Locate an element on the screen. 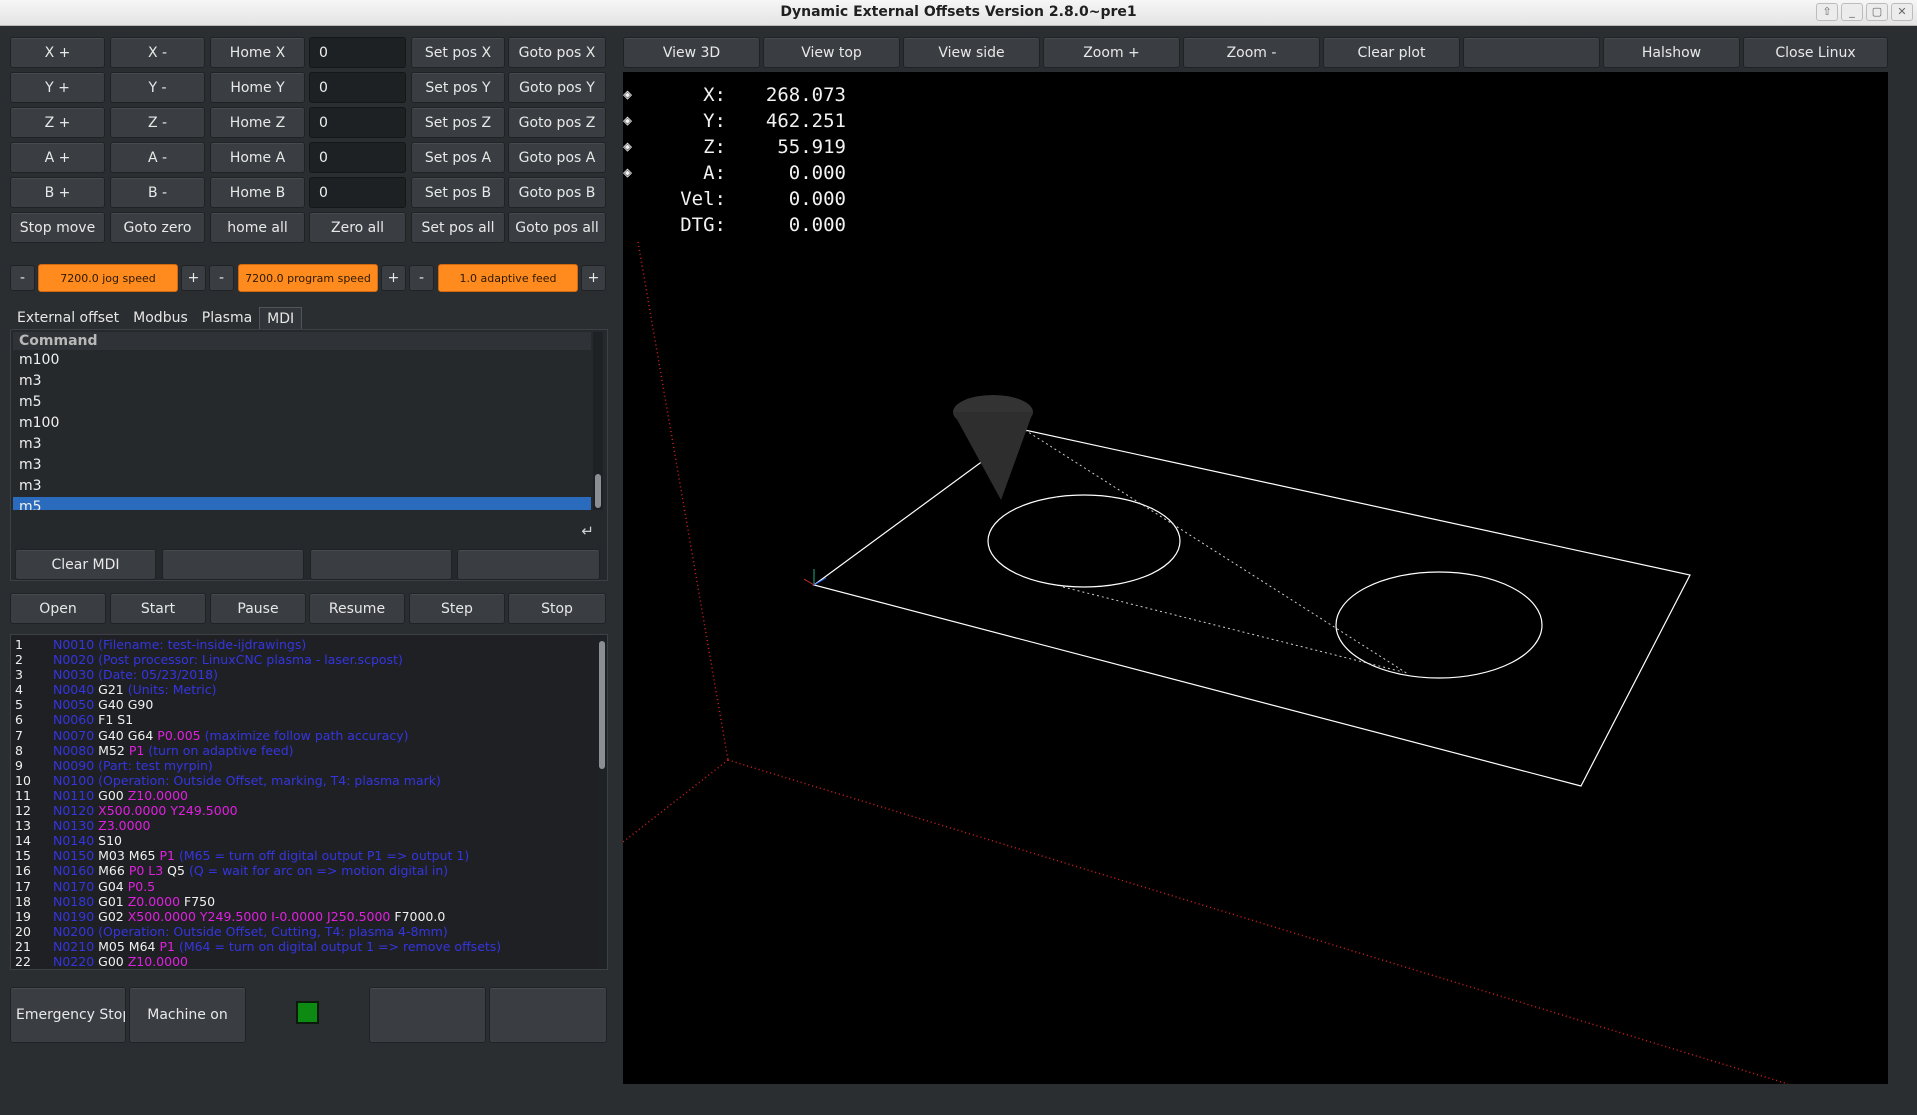 This screenshot has width=1917, height=1115. program-speed-plus-button: + is located at coordinates (393, 278).